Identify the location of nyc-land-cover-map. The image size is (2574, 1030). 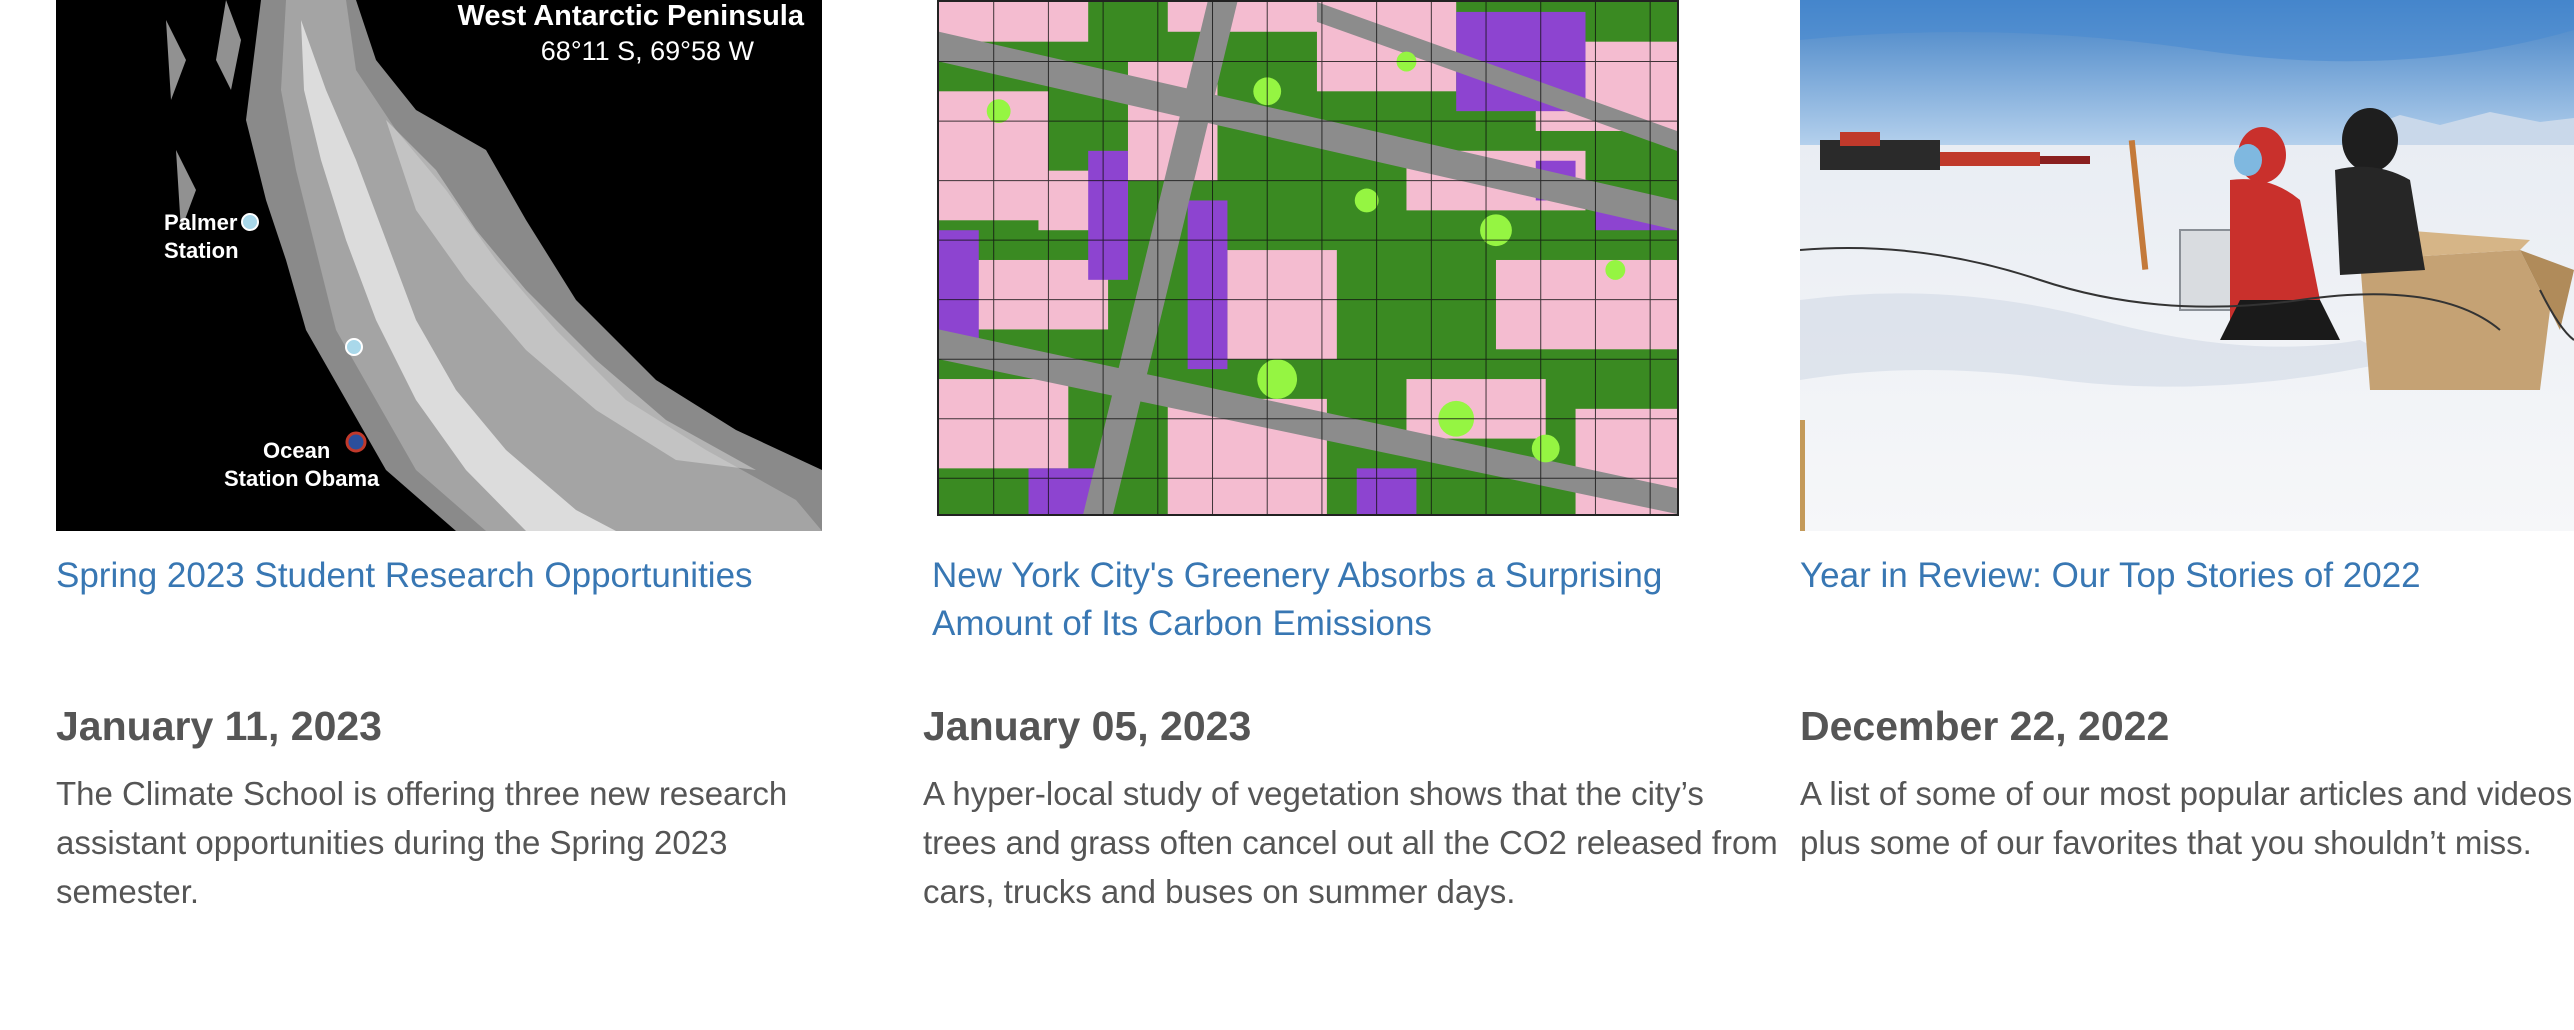
(1308, 258).